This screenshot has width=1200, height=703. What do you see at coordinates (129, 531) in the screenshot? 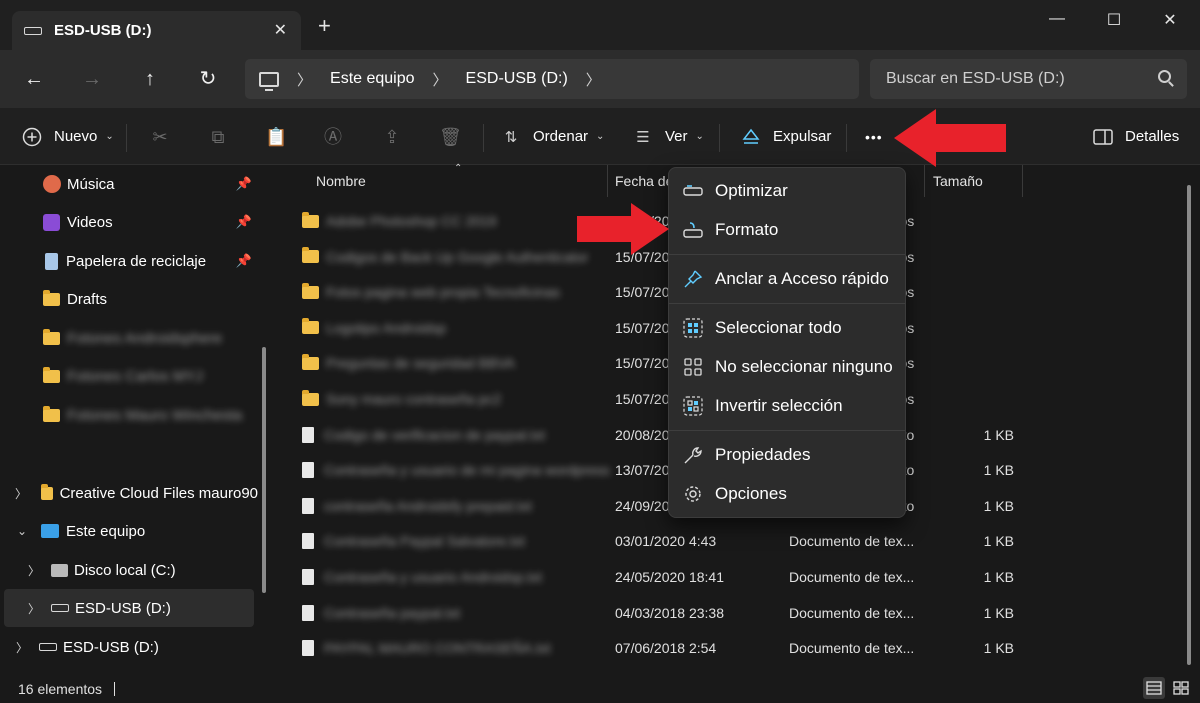
I see `sidebar-item-este-equipo: ⌄ Este equipo` at bounding box center [129, 531].